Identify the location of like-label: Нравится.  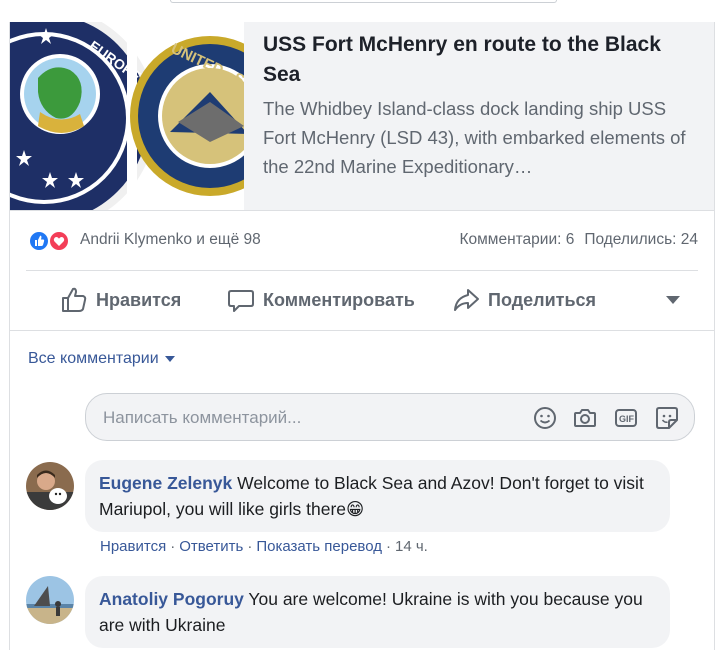
(139, 299).